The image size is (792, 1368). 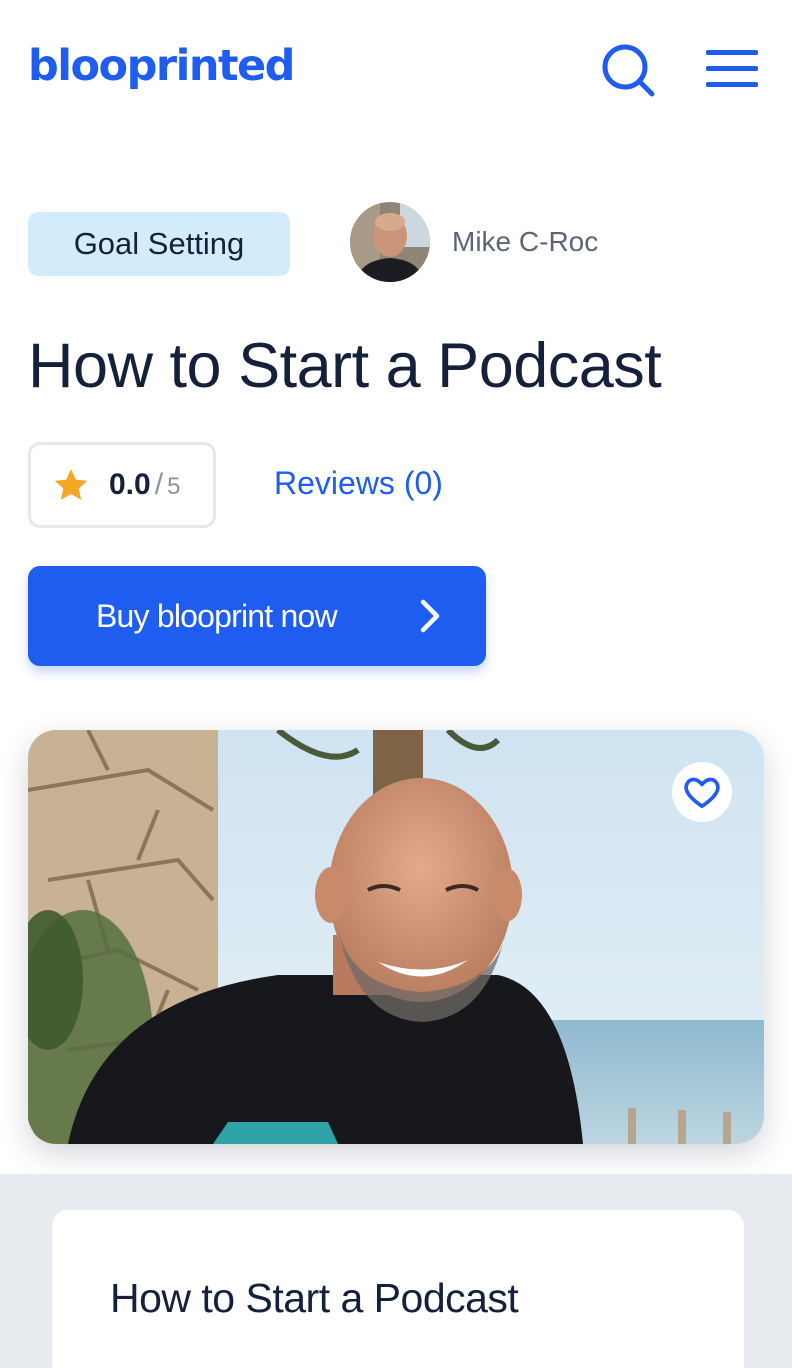 What do you see at coordinates (396, 70) in the screenshot?
I see `top-bar: blooprinted` at bounding box center [396, 70].